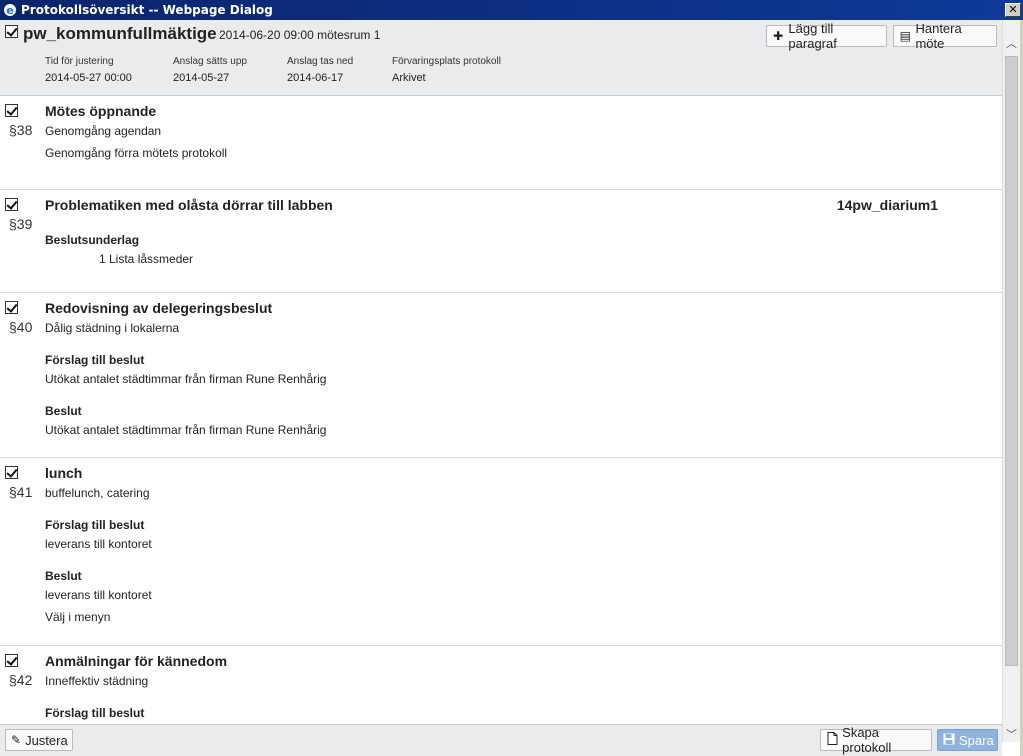 Image resolution: width=1023 pixels, height=756 pixels. I want to click on paragraph-number: §39, so click(21, 224).